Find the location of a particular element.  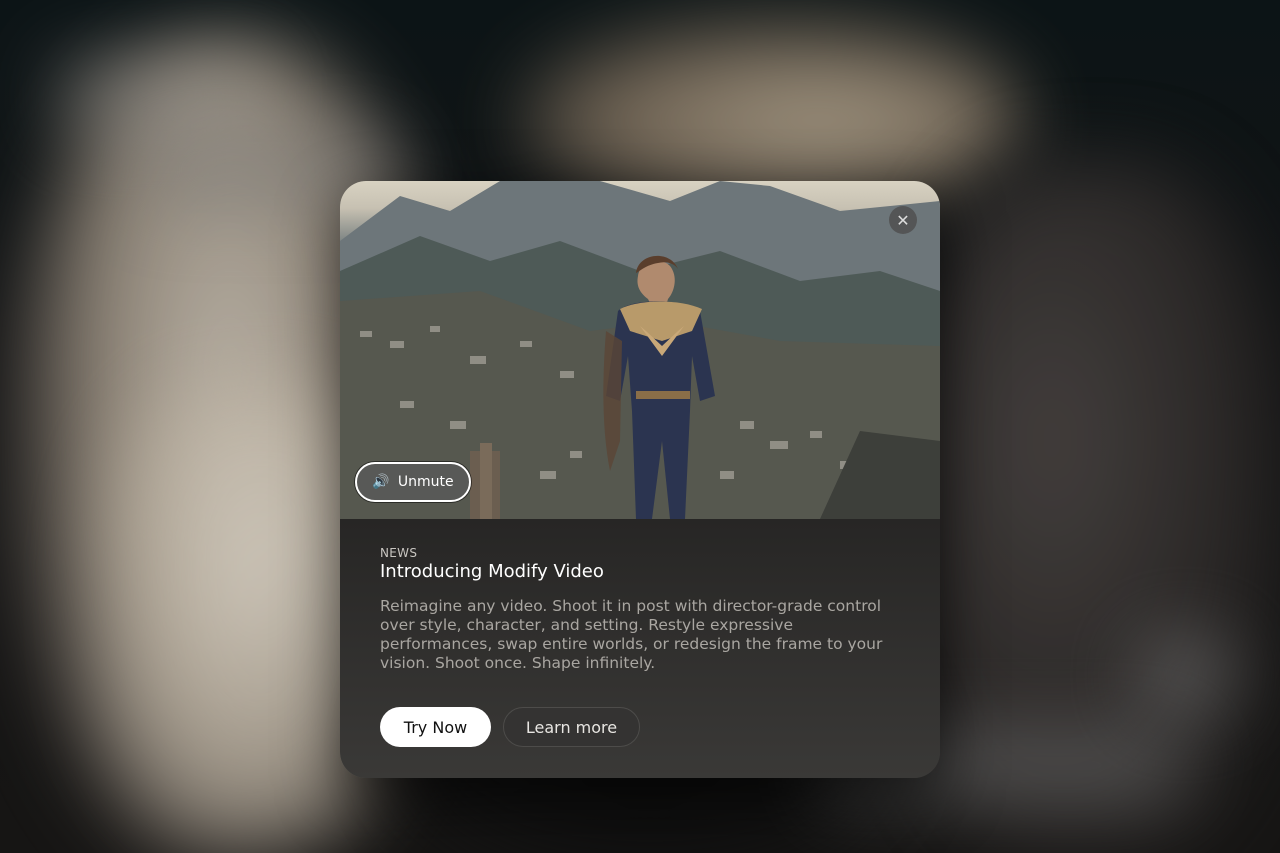

unmute-label: Unmute is located at coordinates (425, 482).